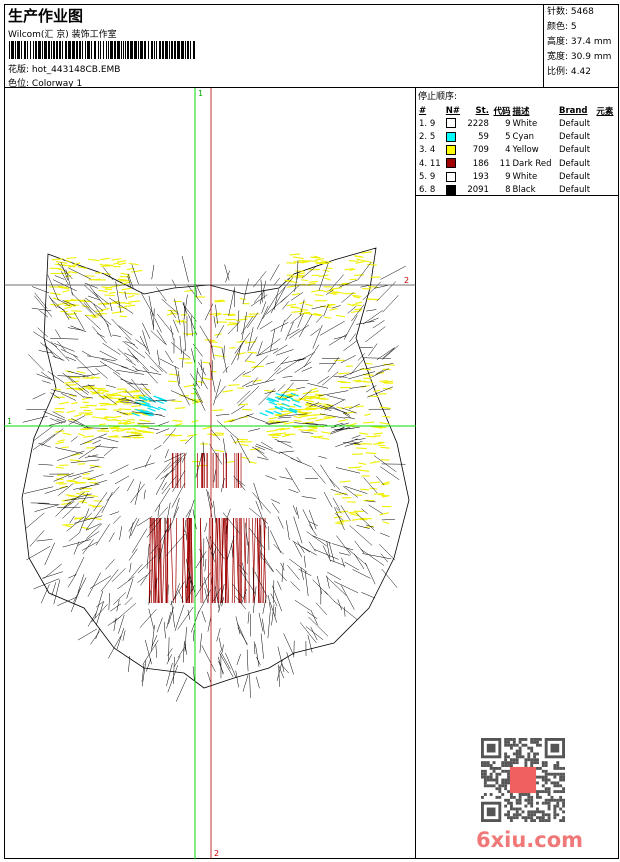  What do you see at coordinates (432, 124) in the screenshot?
I see `needle: 9` at bounding box center [432, 124].